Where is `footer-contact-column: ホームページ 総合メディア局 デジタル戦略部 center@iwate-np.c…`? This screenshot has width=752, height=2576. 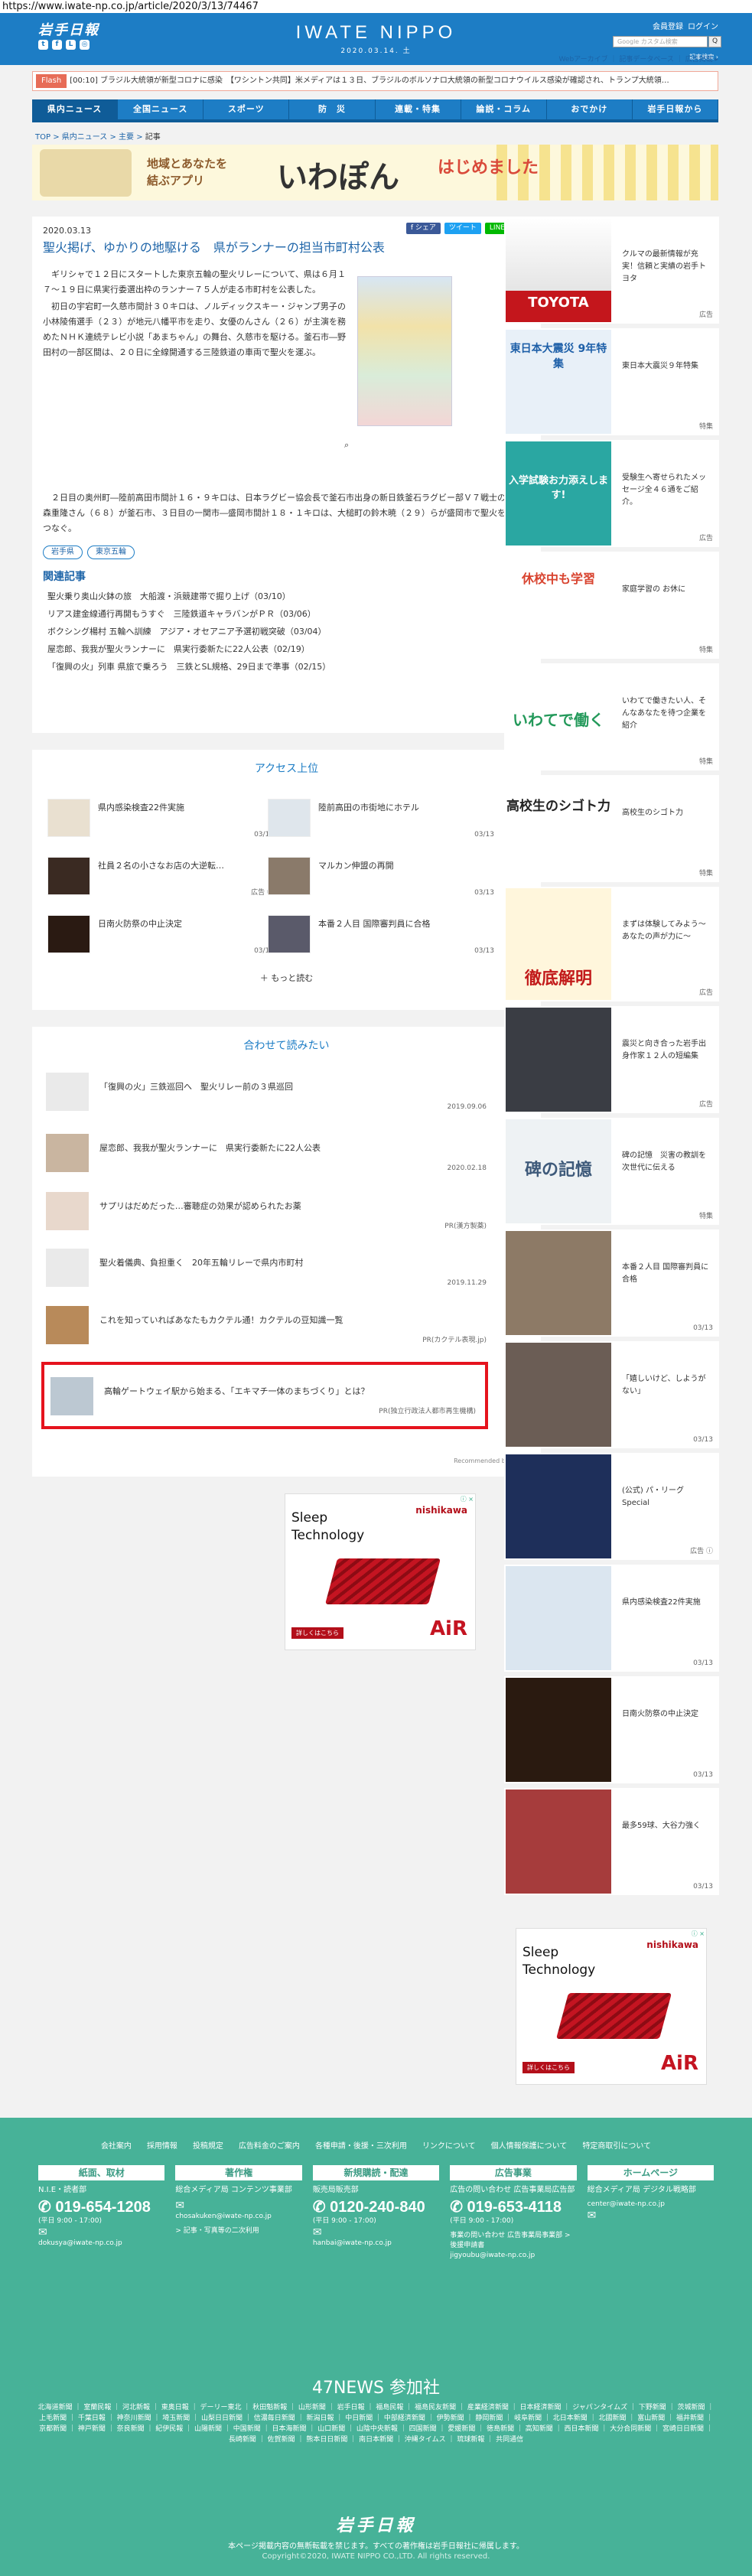 footer-contact-column: ホームページ 総合メディア局 デジタル戦略部 center@iwate-np.c… is located at coordinates (651, 2213).